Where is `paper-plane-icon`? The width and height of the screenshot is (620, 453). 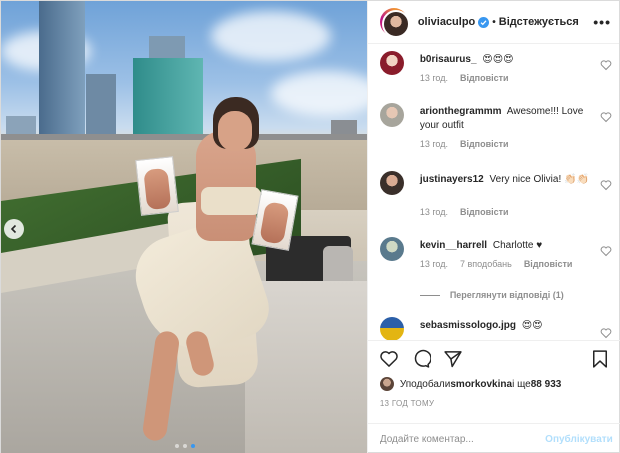
paper-plane-icon is located at coordinates (453, 358).